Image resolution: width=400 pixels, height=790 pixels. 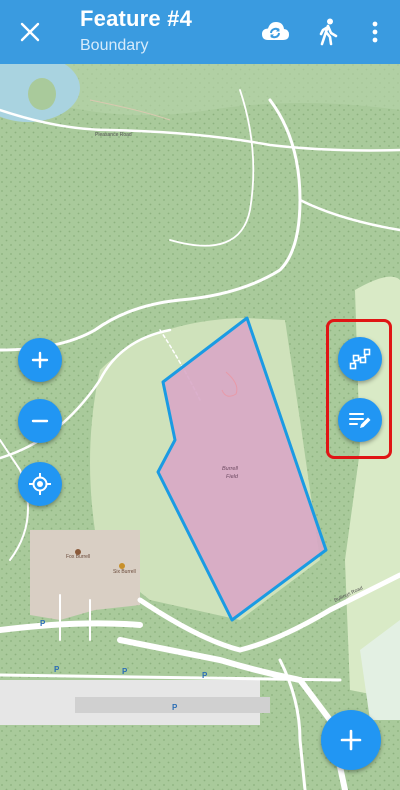 What do you see at coordinates (232, 477) in the screenshot?
I see `field-label-line-2: Field` at bounding box center [232, 477].